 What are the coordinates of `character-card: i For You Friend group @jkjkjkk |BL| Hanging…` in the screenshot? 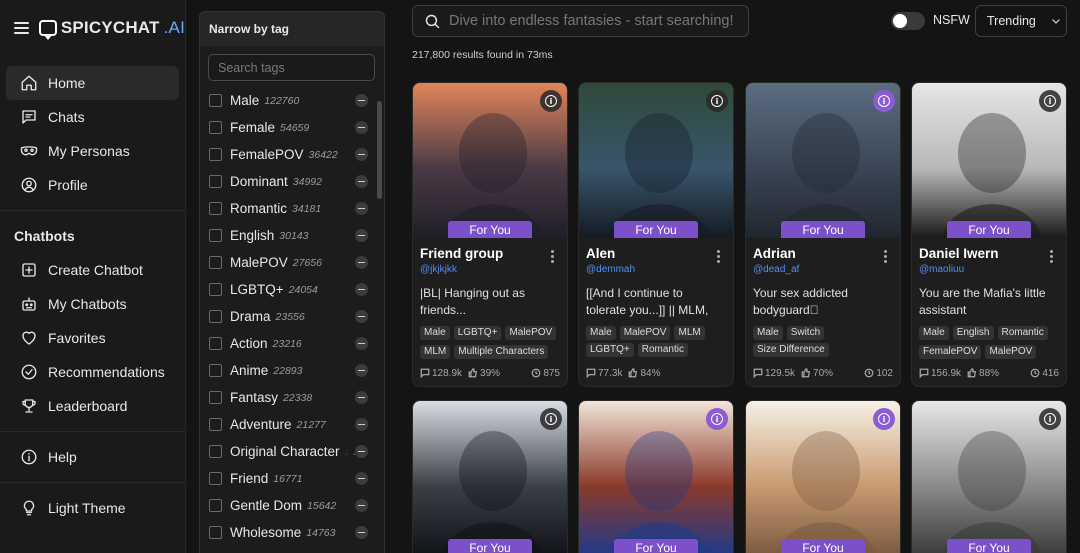 It's located at (490, 234).